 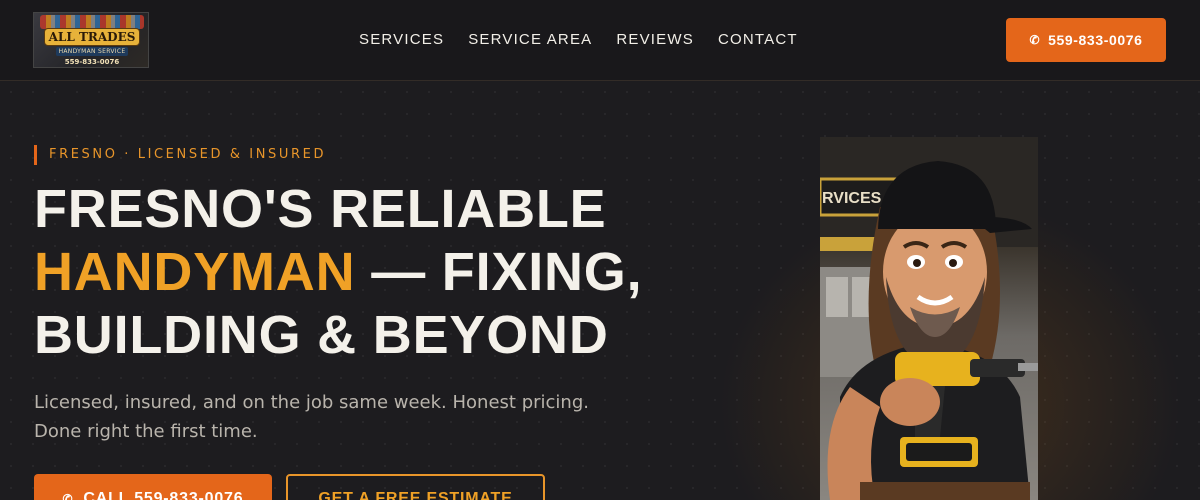 I want to click on logo-phone: 559-833-0076, so click(x=92, y=62).